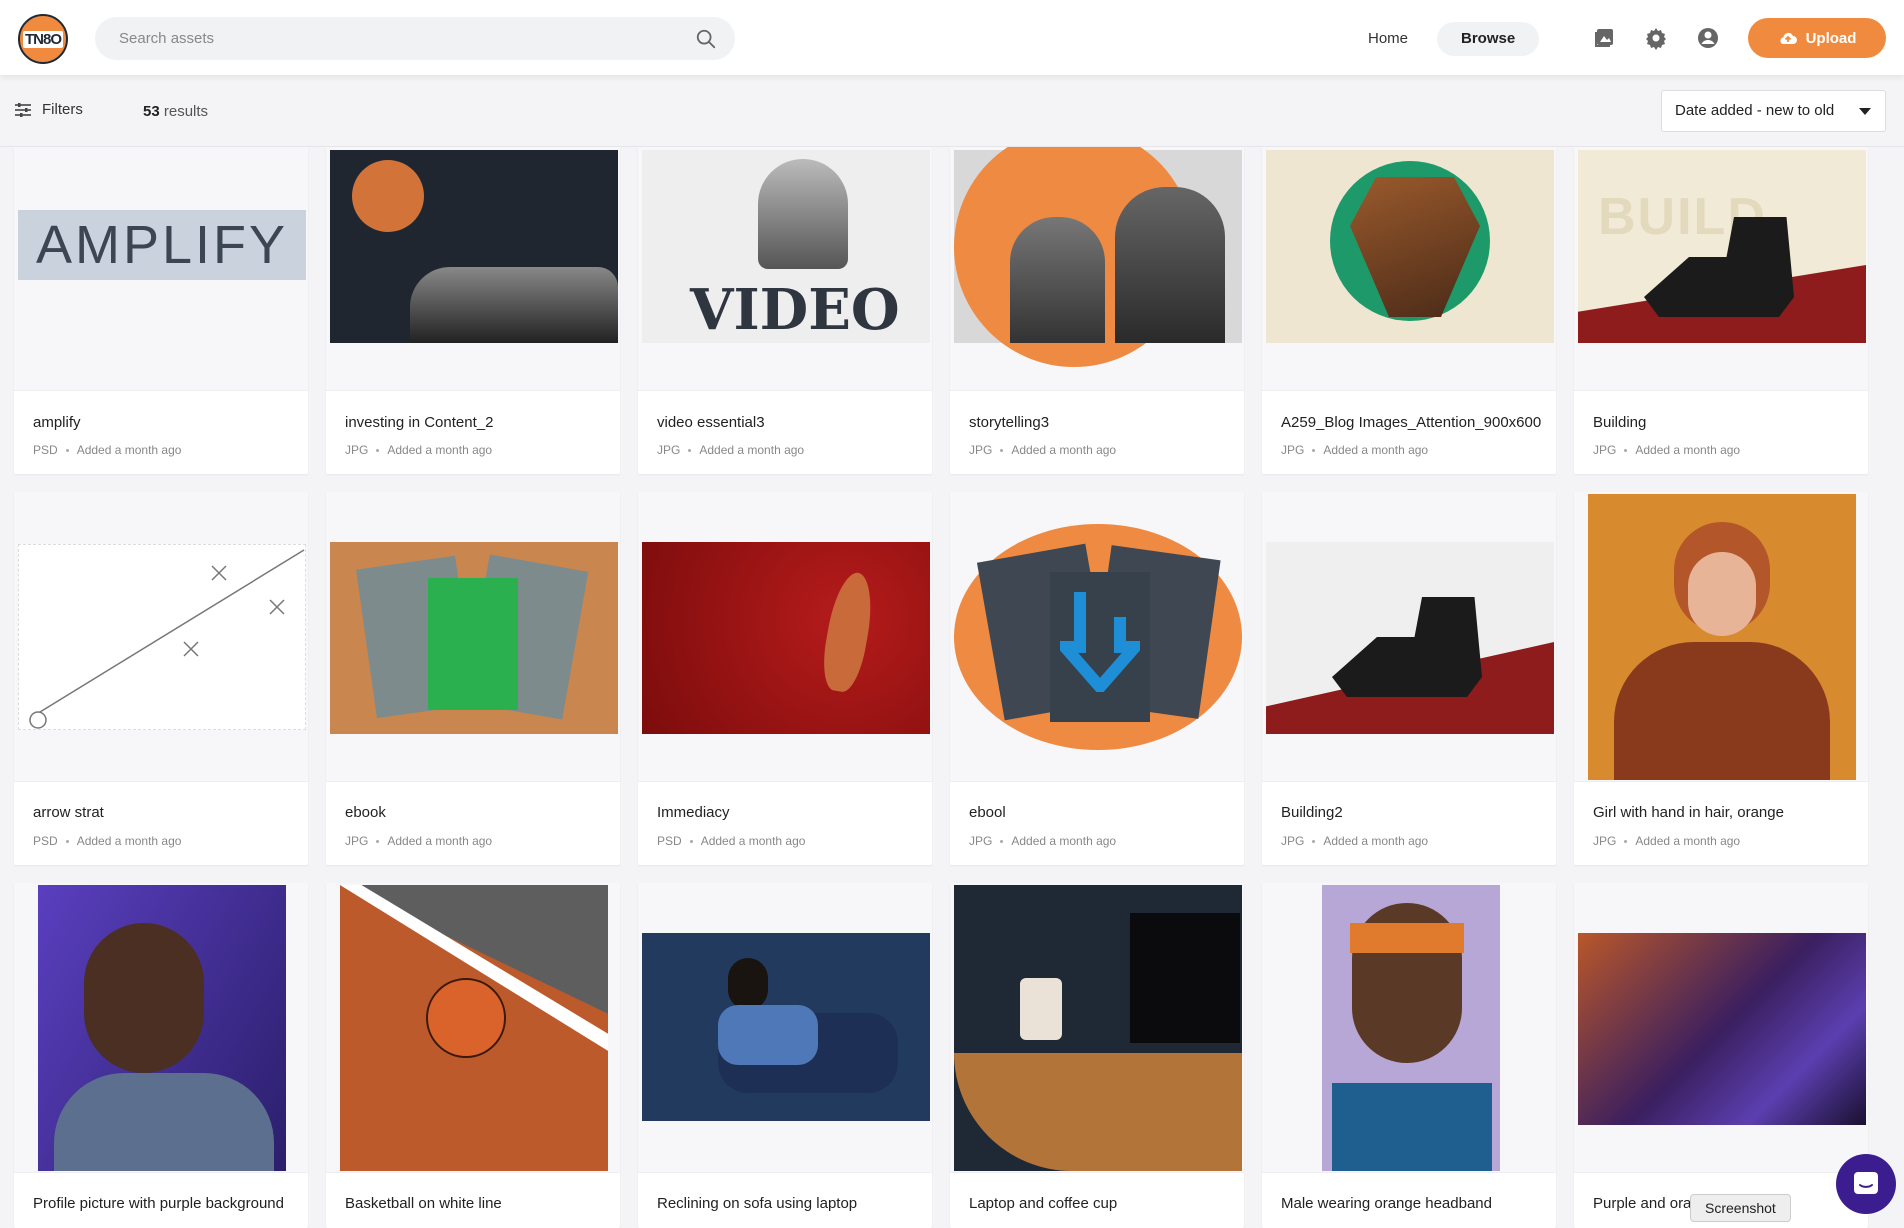 The width and height of the screenshot is (1904, 1228). Describe the element at coordinates (711, 422) in the screenshot. I see `asset-title: video essential3` at that location.